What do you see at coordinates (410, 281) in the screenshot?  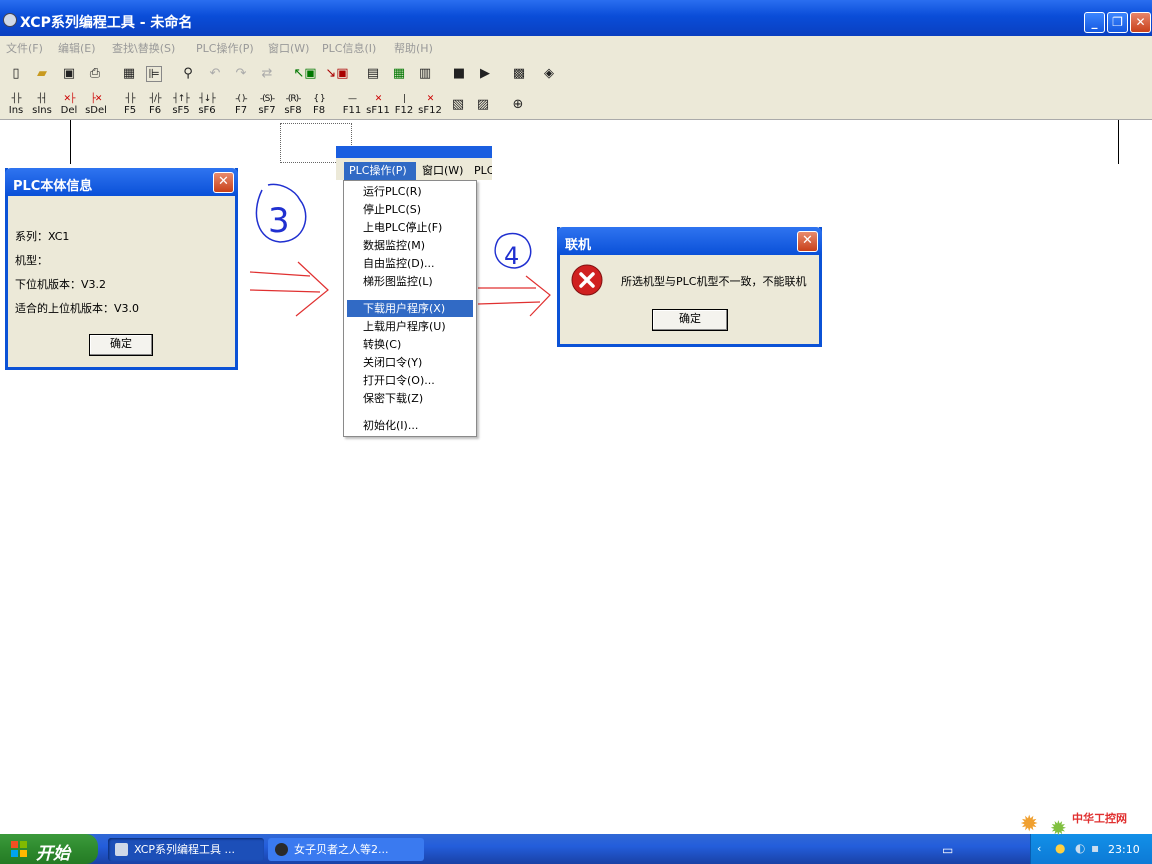 I see `menu-item-ladder-monitor: 梯形图监控(L)` at bounding box center [410, 281].